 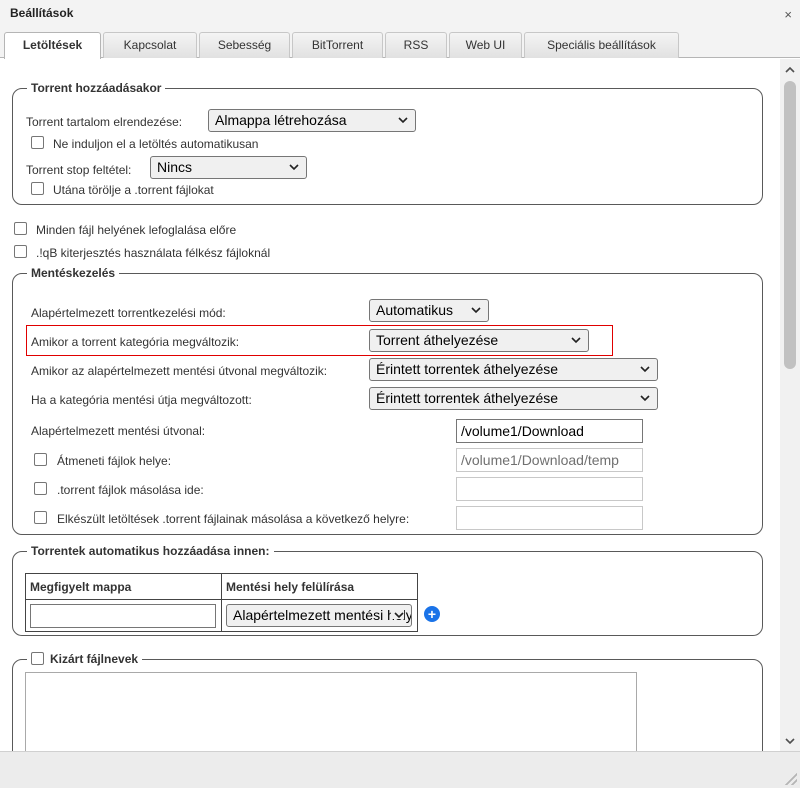 I want to click on save-override-select: Alapértelmezett mentési hely, so click(x=319, y=615).